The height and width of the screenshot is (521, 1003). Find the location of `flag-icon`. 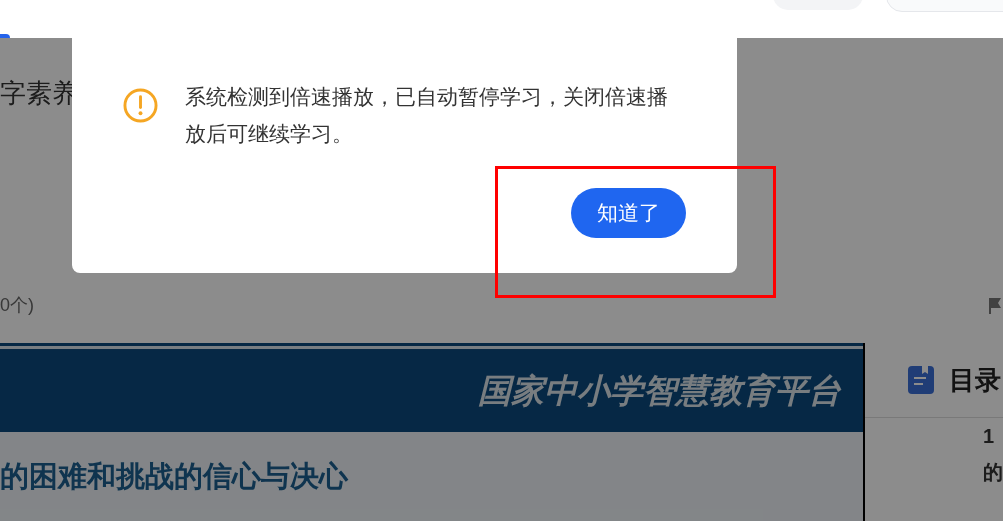

flag-icon is located at coordinates (995, 305).